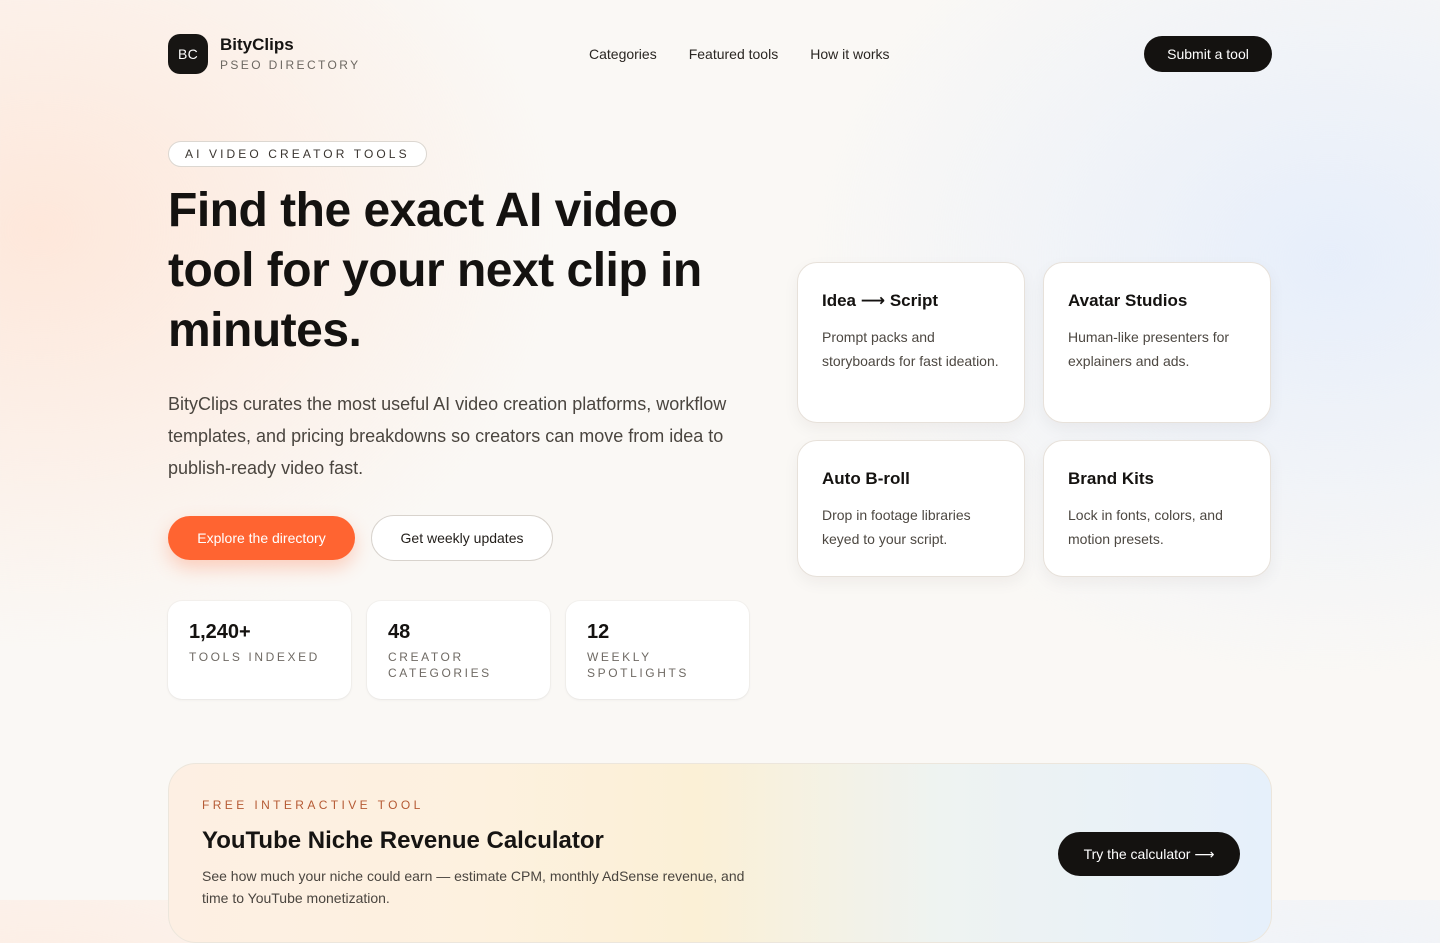 The height and width of the screenshot is (943, 1440). I want to click on logo-mark: BC, so click(188, 54).